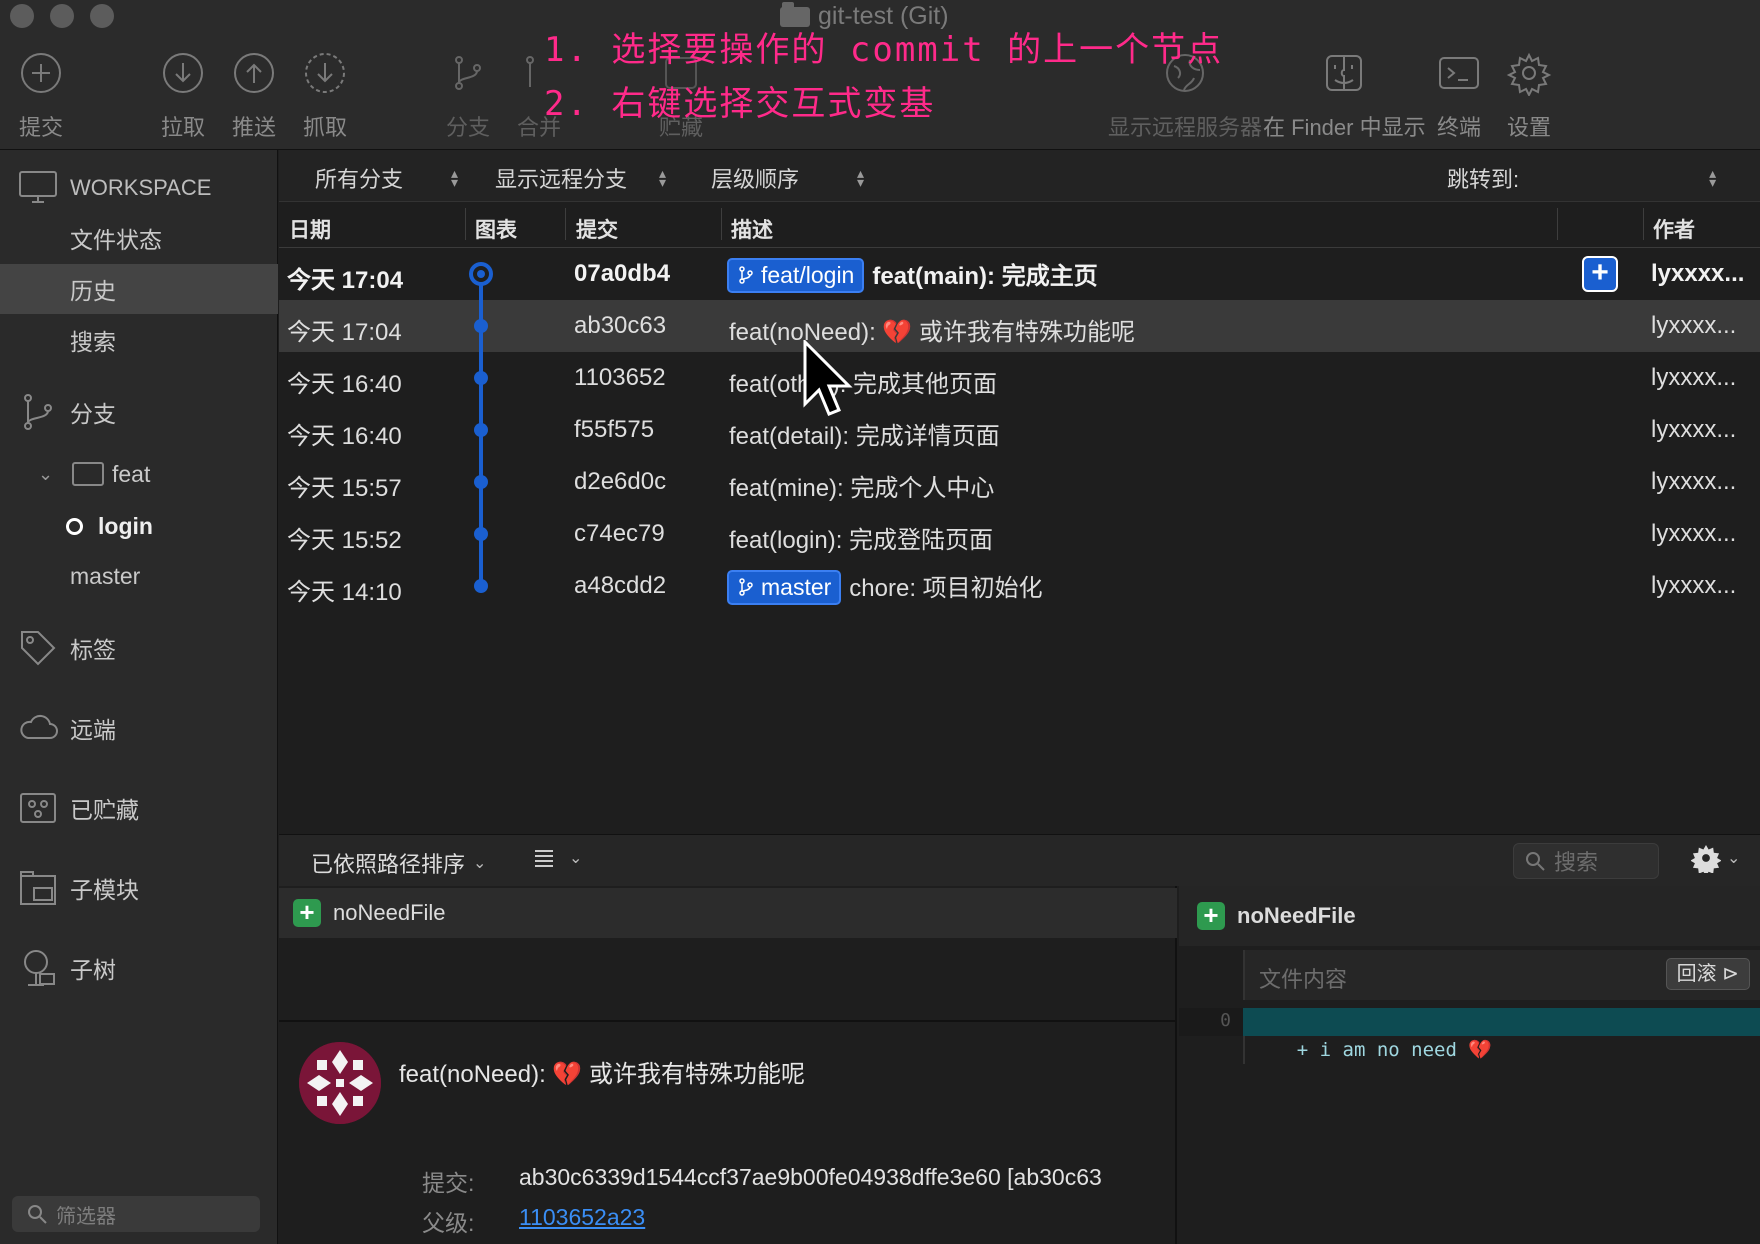 The image size is (1760, 1244). I want to click on sidebar-branch-login: login, so click(139, 526).